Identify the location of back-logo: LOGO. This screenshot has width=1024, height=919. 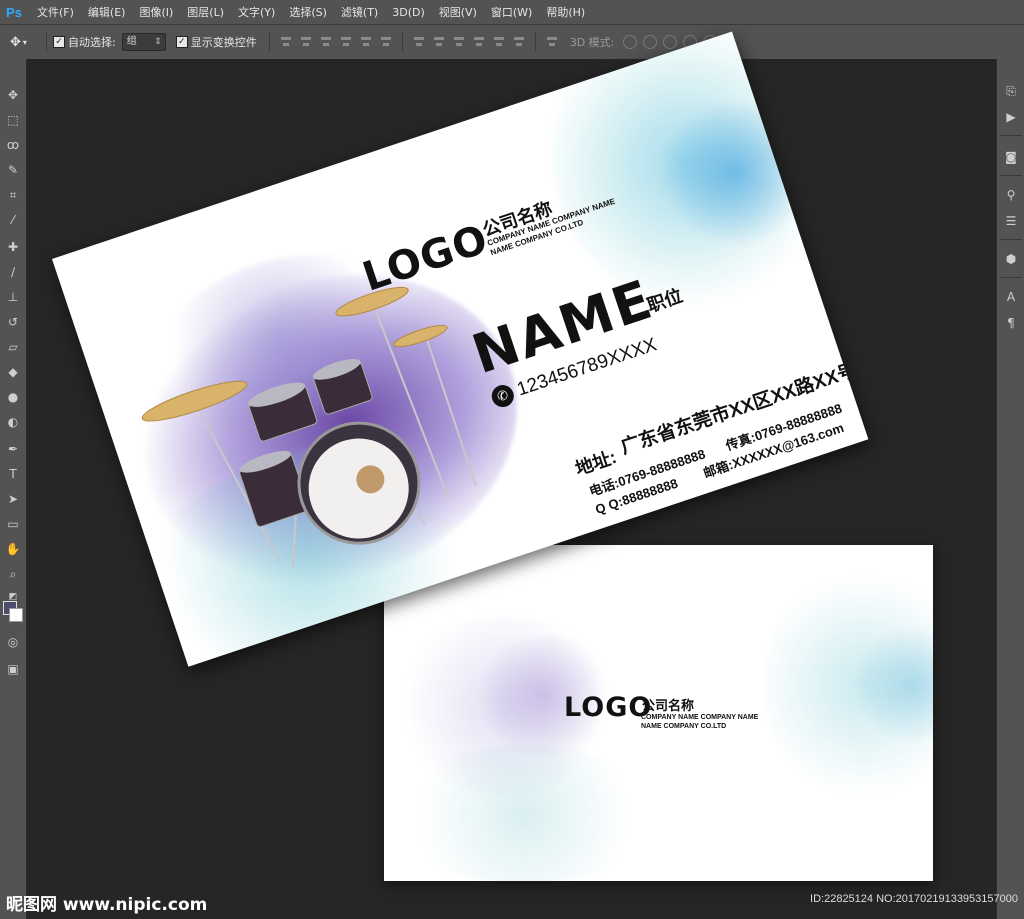
(608, 707).